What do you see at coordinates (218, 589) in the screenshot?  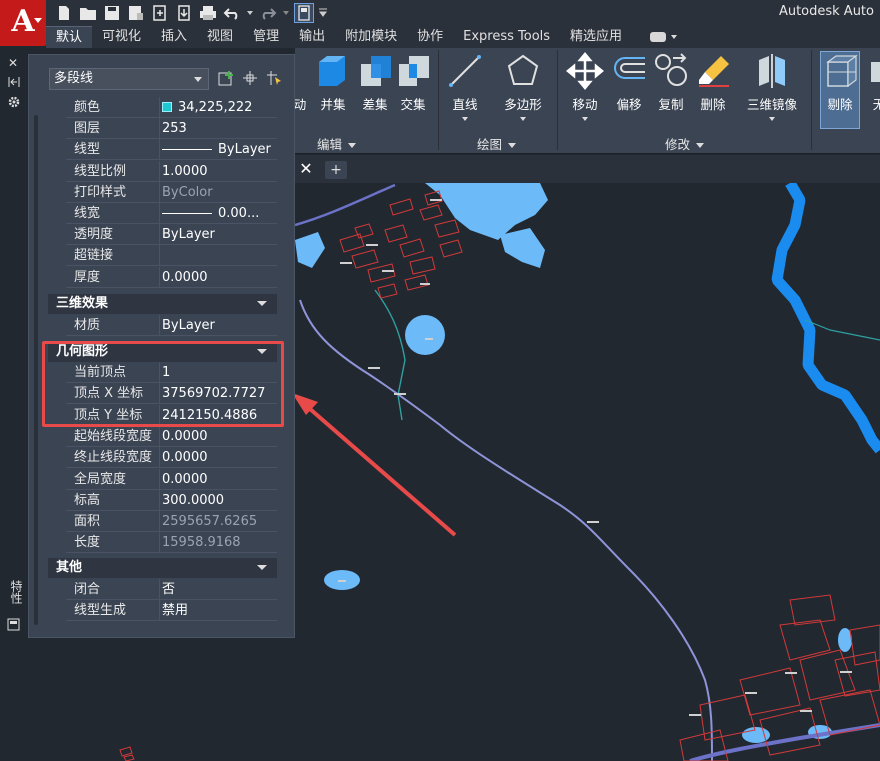 I see `property-value: 否` at bounding box center [218, 589].